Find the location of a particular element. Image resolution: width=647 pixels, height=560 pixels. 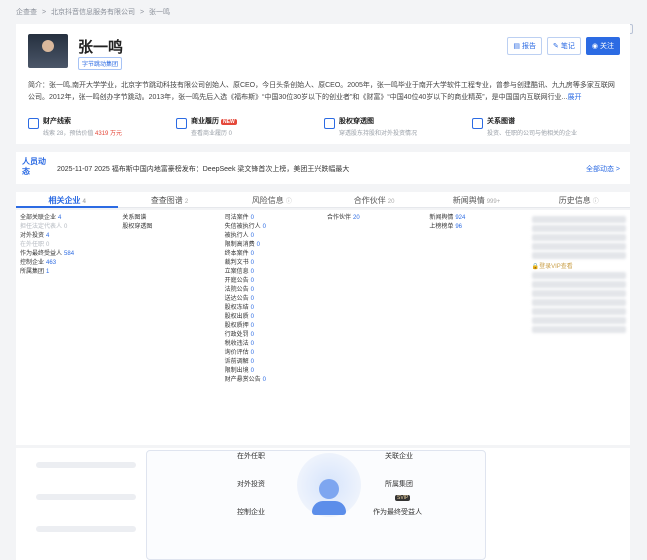

faded-row is located at coordinates (86, 529).